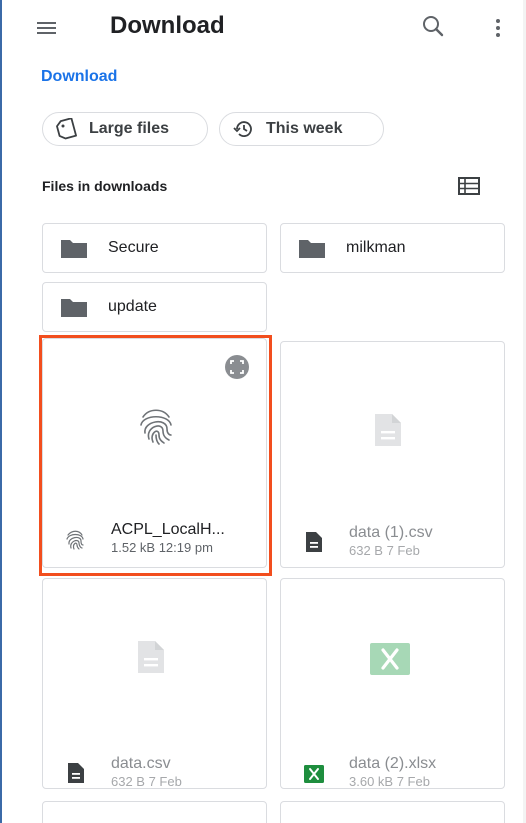 Image resolution: width=526 pixels, height=823 pixels. I want to click on history-icon, so click(242, 129).